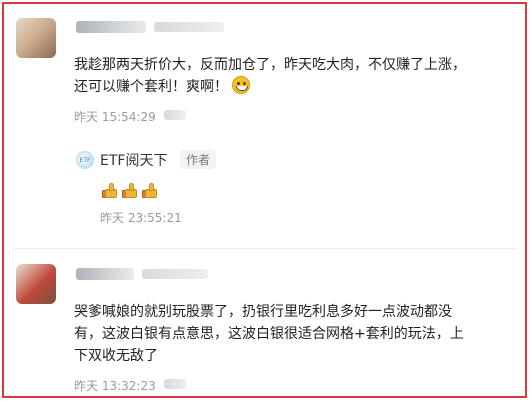 The height and width of the screenshot is (402, 531). I want to click on comment-line: 有，这波白银有点意思，这波白银很适合网格+套利的玩法，上, so click(269, 334).